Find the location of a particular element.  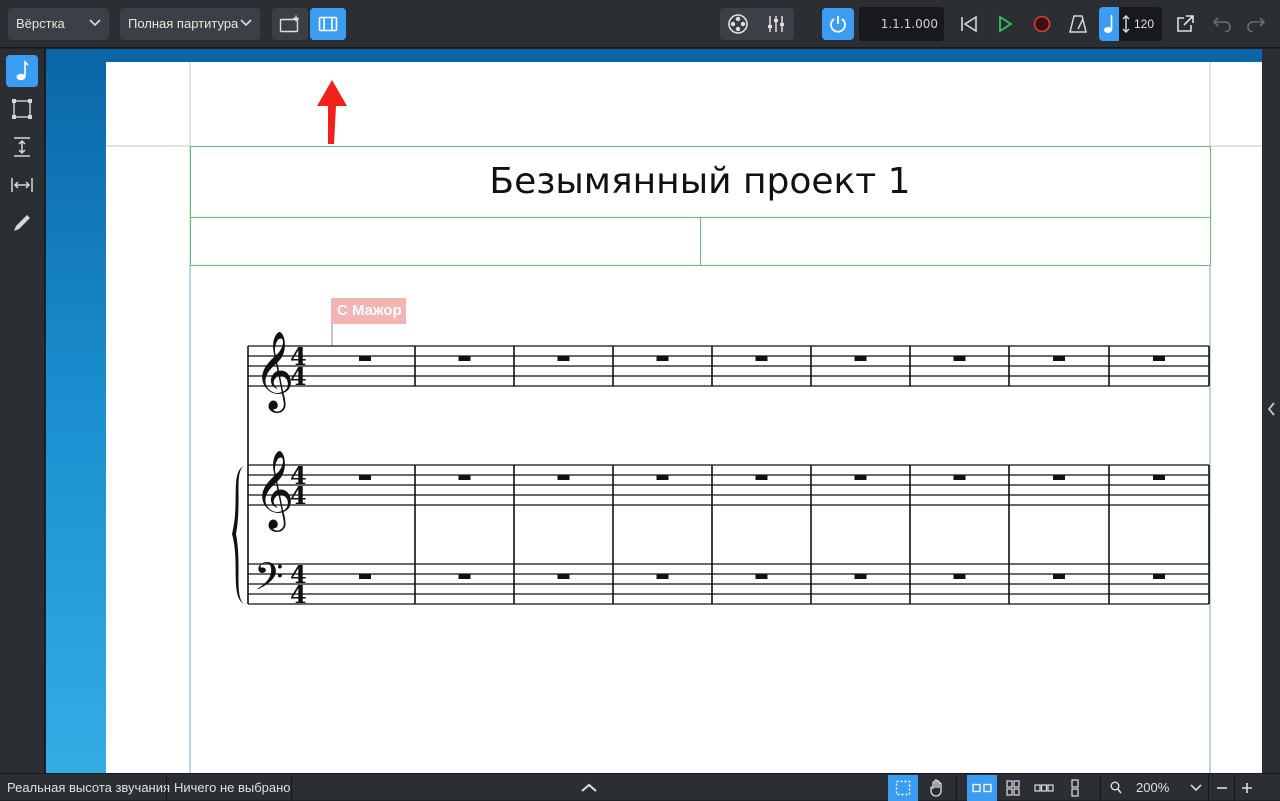

note-icon is located at coordinates (22, 70).